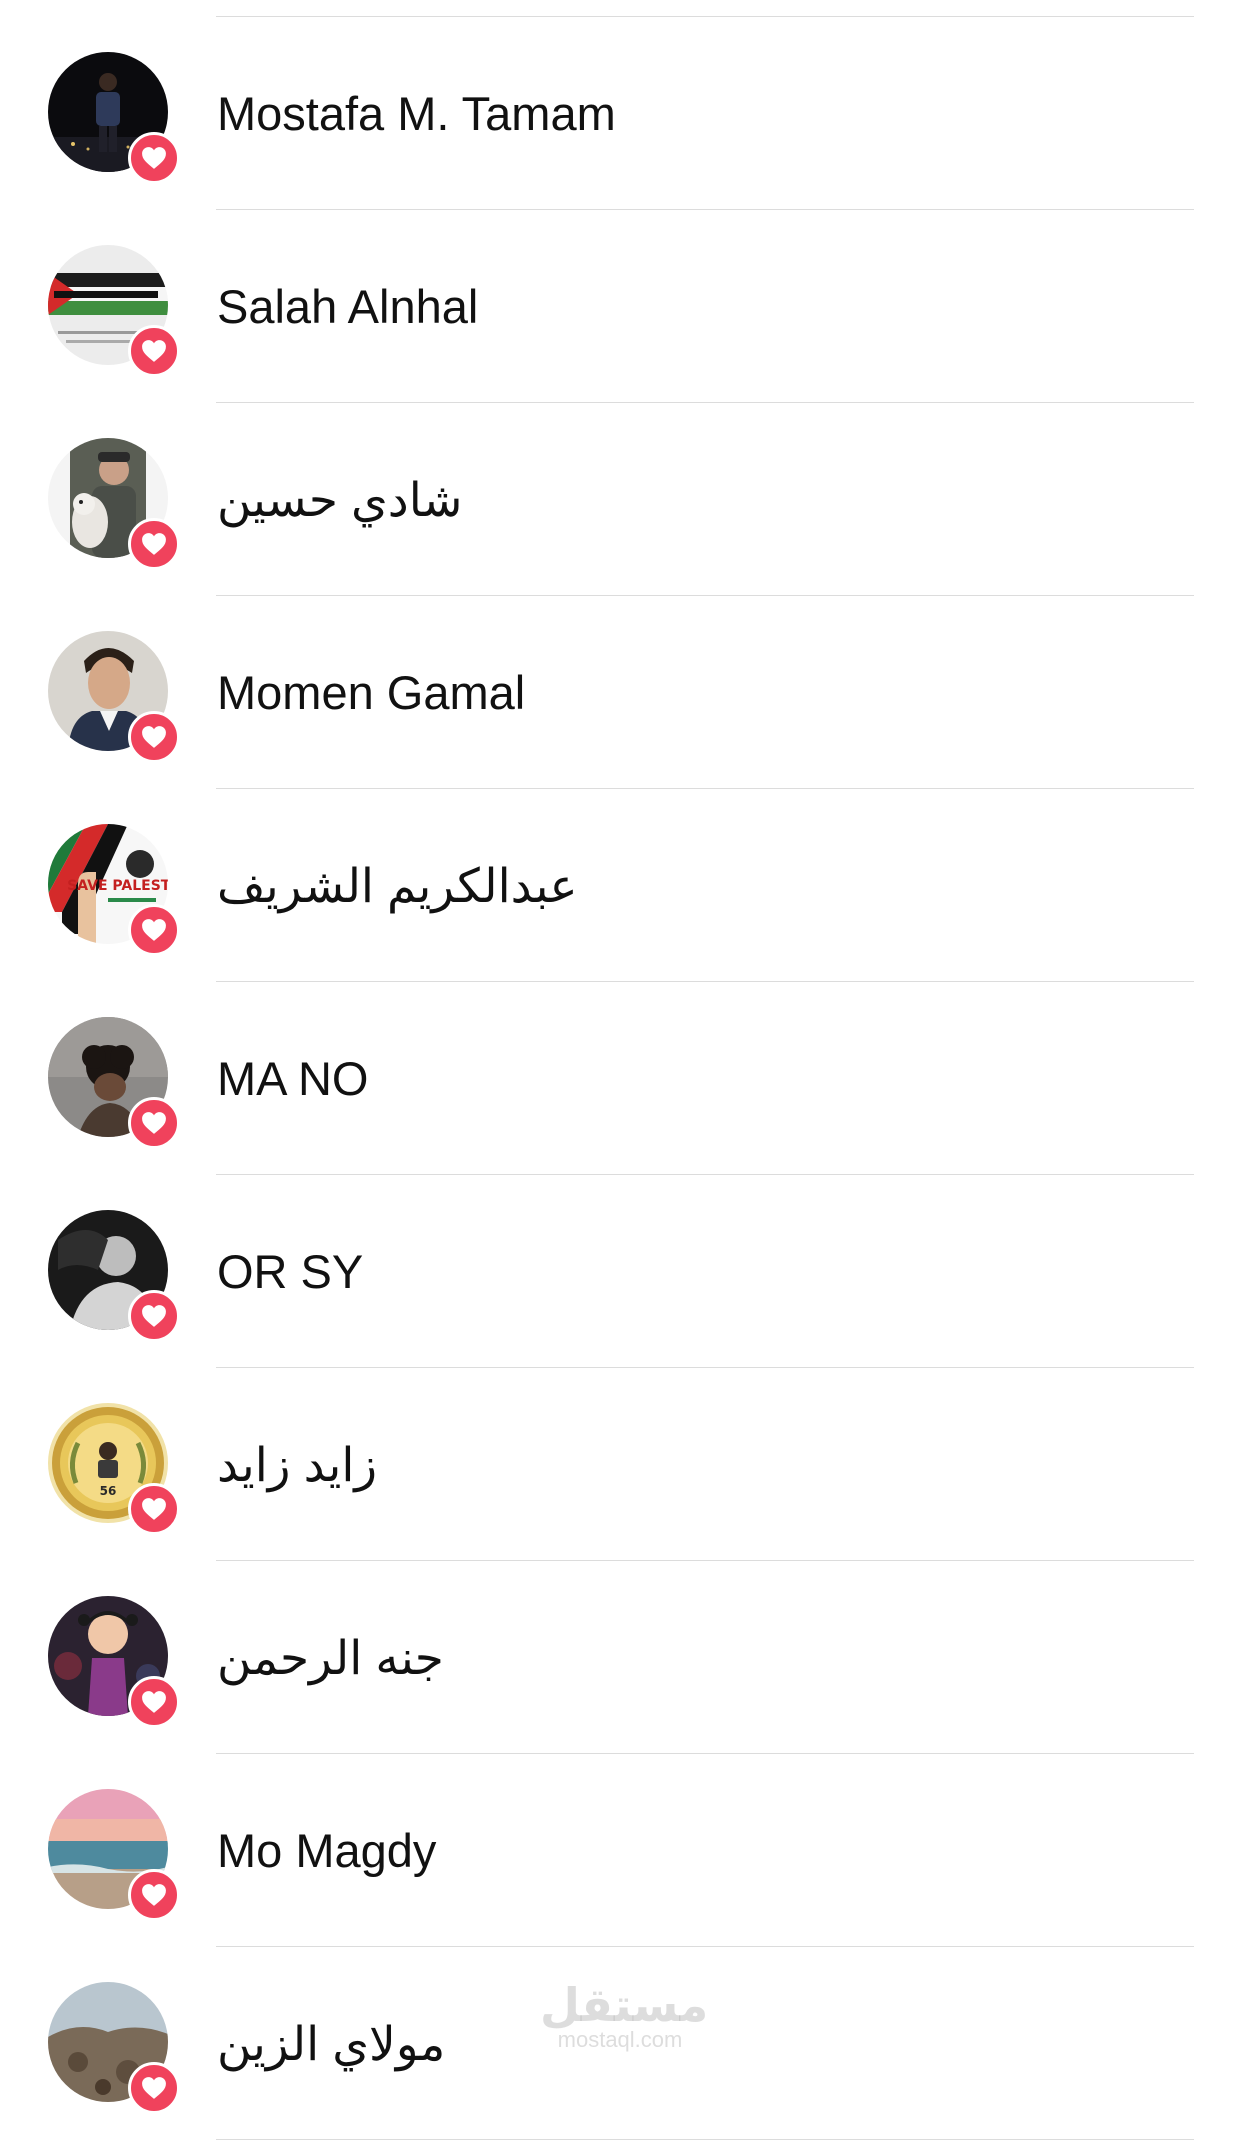 The image size is (1242, 2140). What do you see at coordinates (297, 1464) in the screenshot?
I see `person-name: زايد زايد` at bounding box center [297, 1464].